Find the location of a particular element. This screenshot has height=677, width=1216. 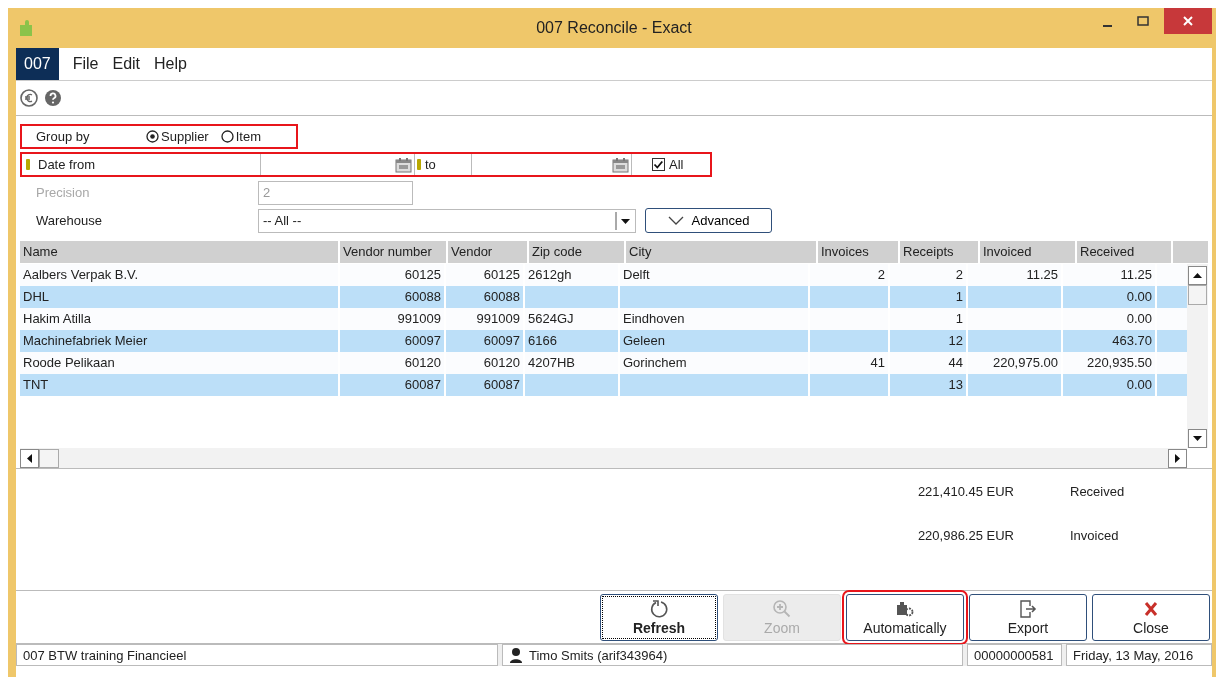

radio-option: Supplier is located at coordinates (177, 136).